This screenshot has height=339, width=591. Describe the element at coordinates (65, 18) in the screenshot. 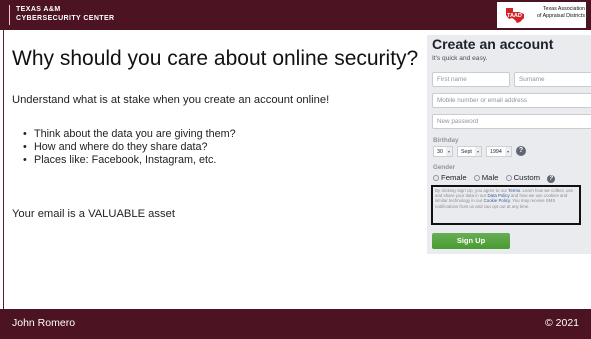

I see `org-name-line2: CYBERSECURITY CENTER` at that location.